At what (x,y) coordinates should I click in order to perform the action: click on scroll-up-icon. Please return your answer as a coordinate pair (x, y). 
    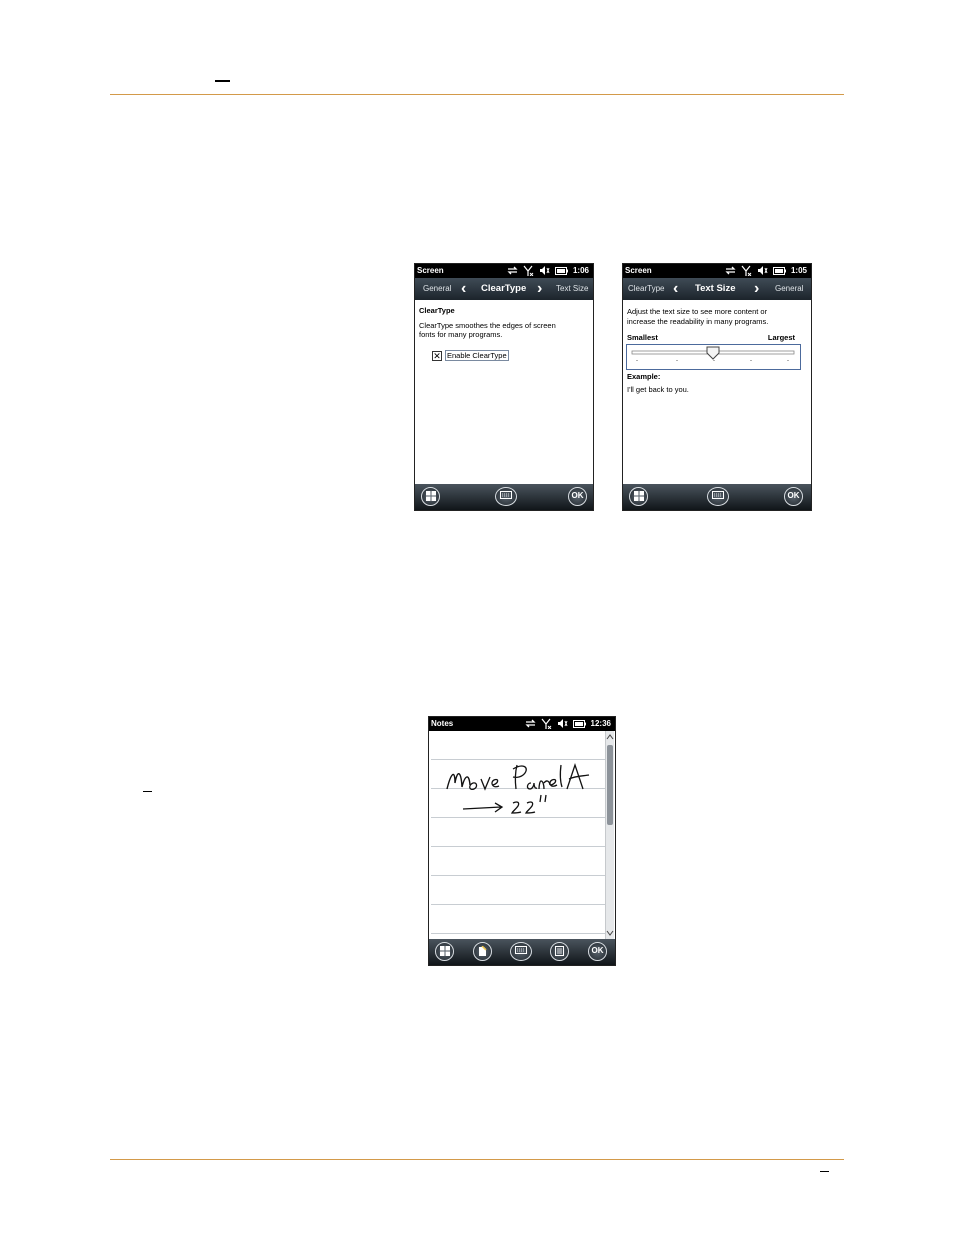
    Looking at the image, I should click on (610, 737).